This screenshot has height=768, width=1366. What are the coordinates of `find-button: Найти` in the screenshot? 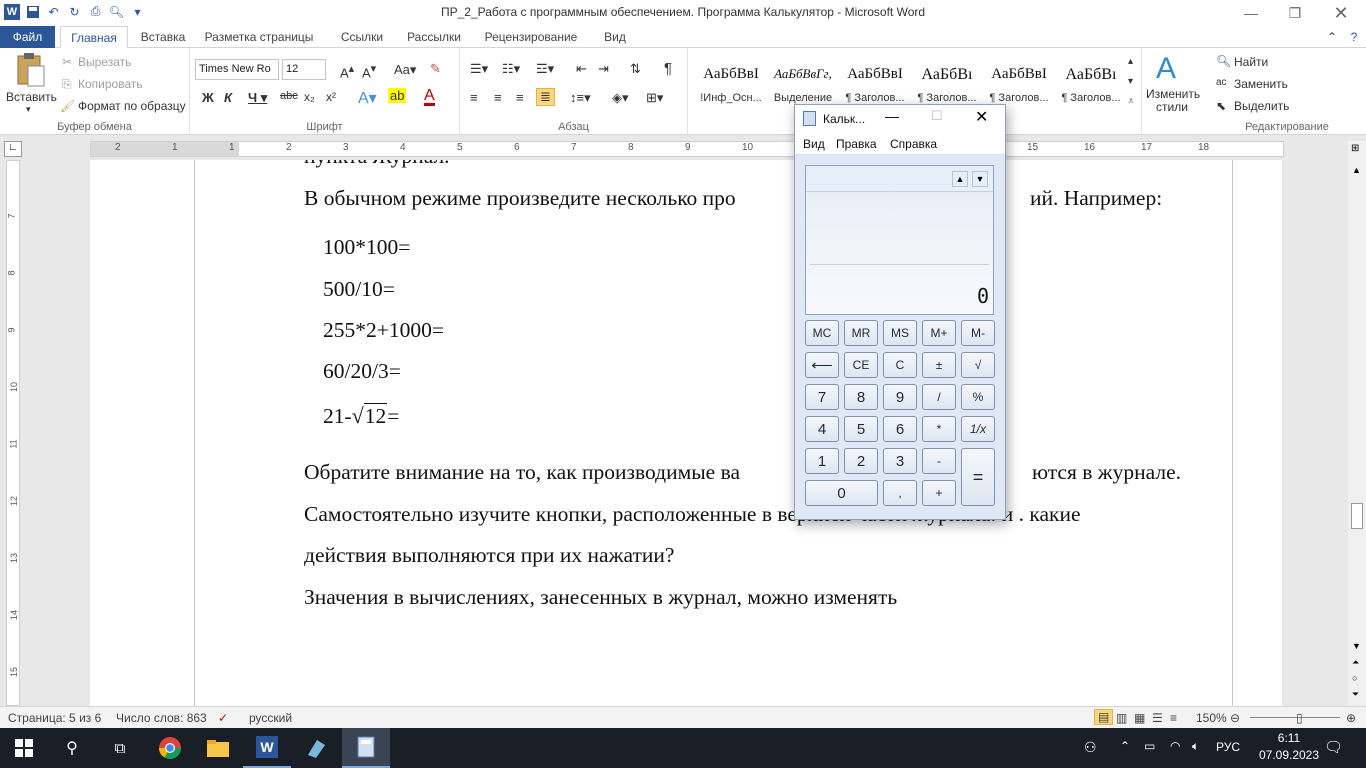 It's located at (1251, 62).